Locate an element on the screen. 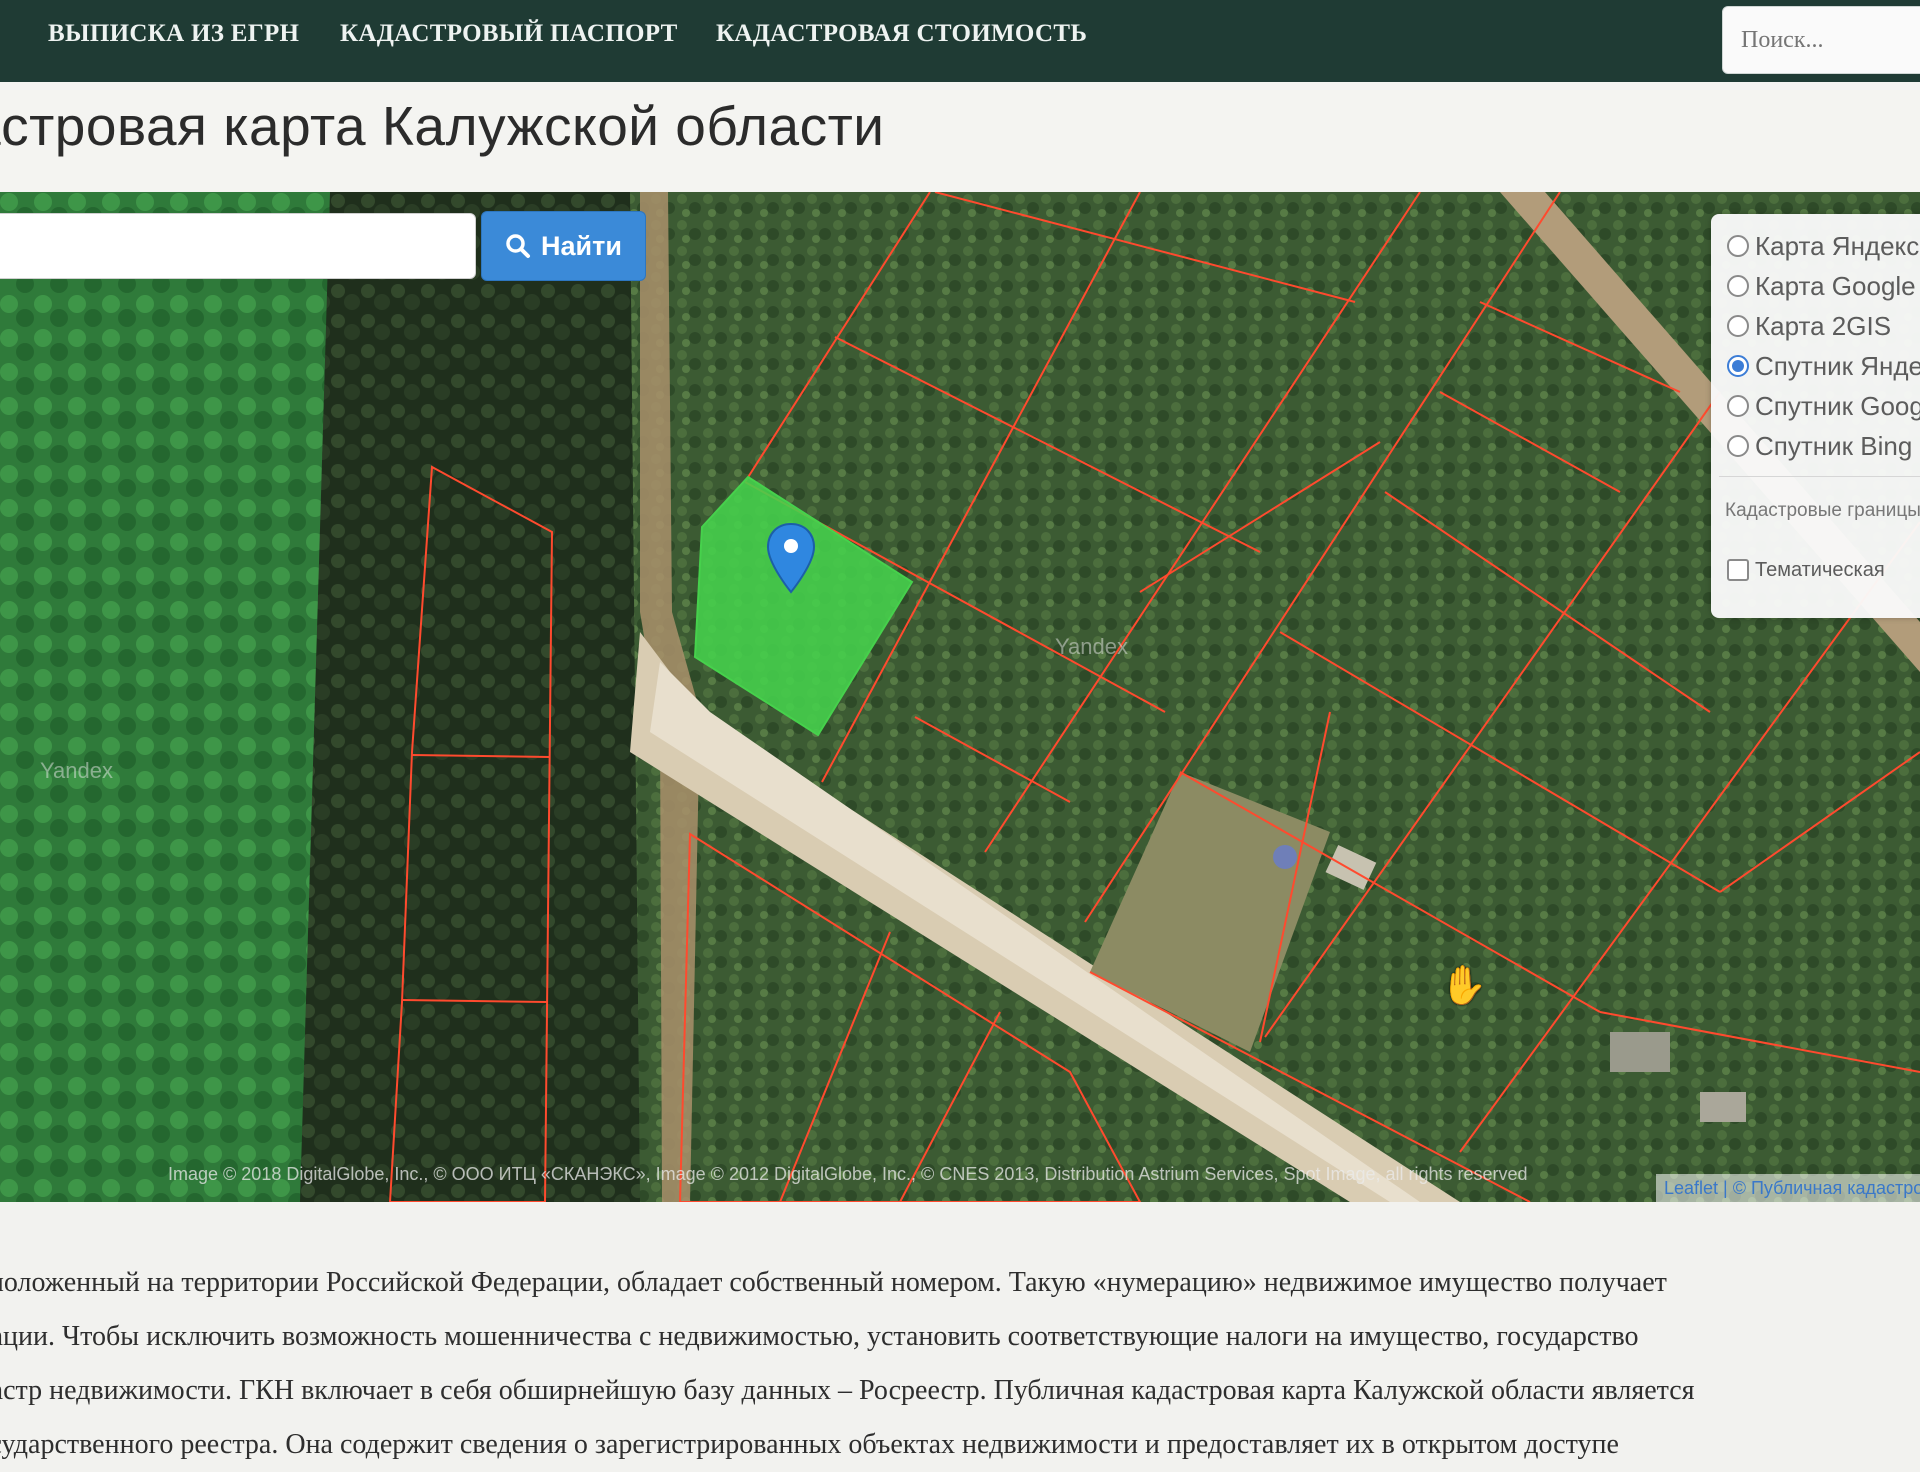 This screenshot has height=1472, width=1920. hand-cursor-icon: ✋ is located at coordinates (1464, 986).